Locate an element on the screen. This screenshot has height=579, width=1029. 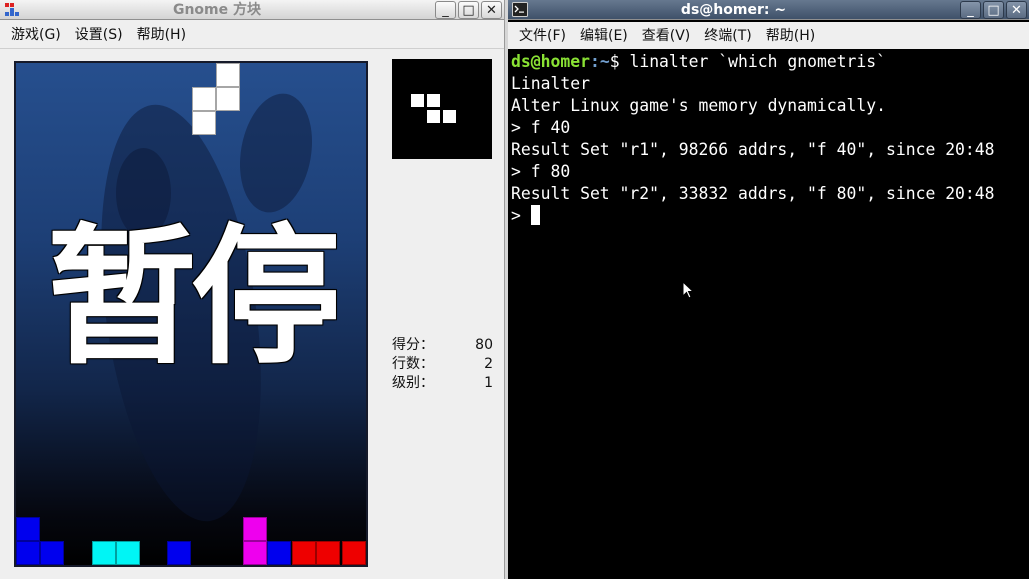
score-panel: 得分： 80 行数： 2 级别： 1 is located at coordinates (442, 364).